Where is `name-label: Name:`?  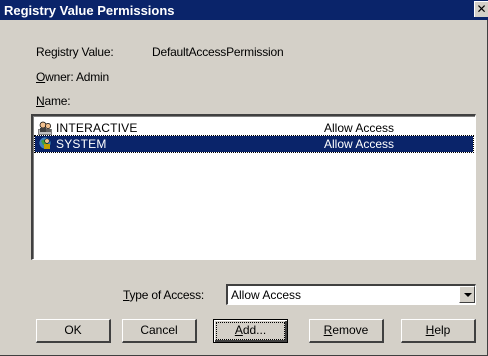
name-label: Name: is located at coordinates (53, 101).